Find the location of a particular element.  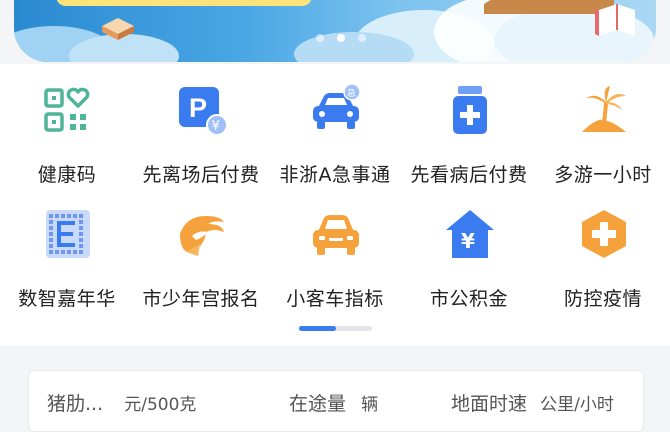

beach-palm-icon is located at coordinates (604, 109).